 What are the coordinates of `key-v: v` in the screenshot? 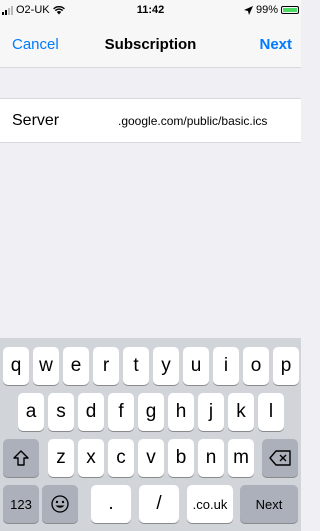 It's located at (151, 458).